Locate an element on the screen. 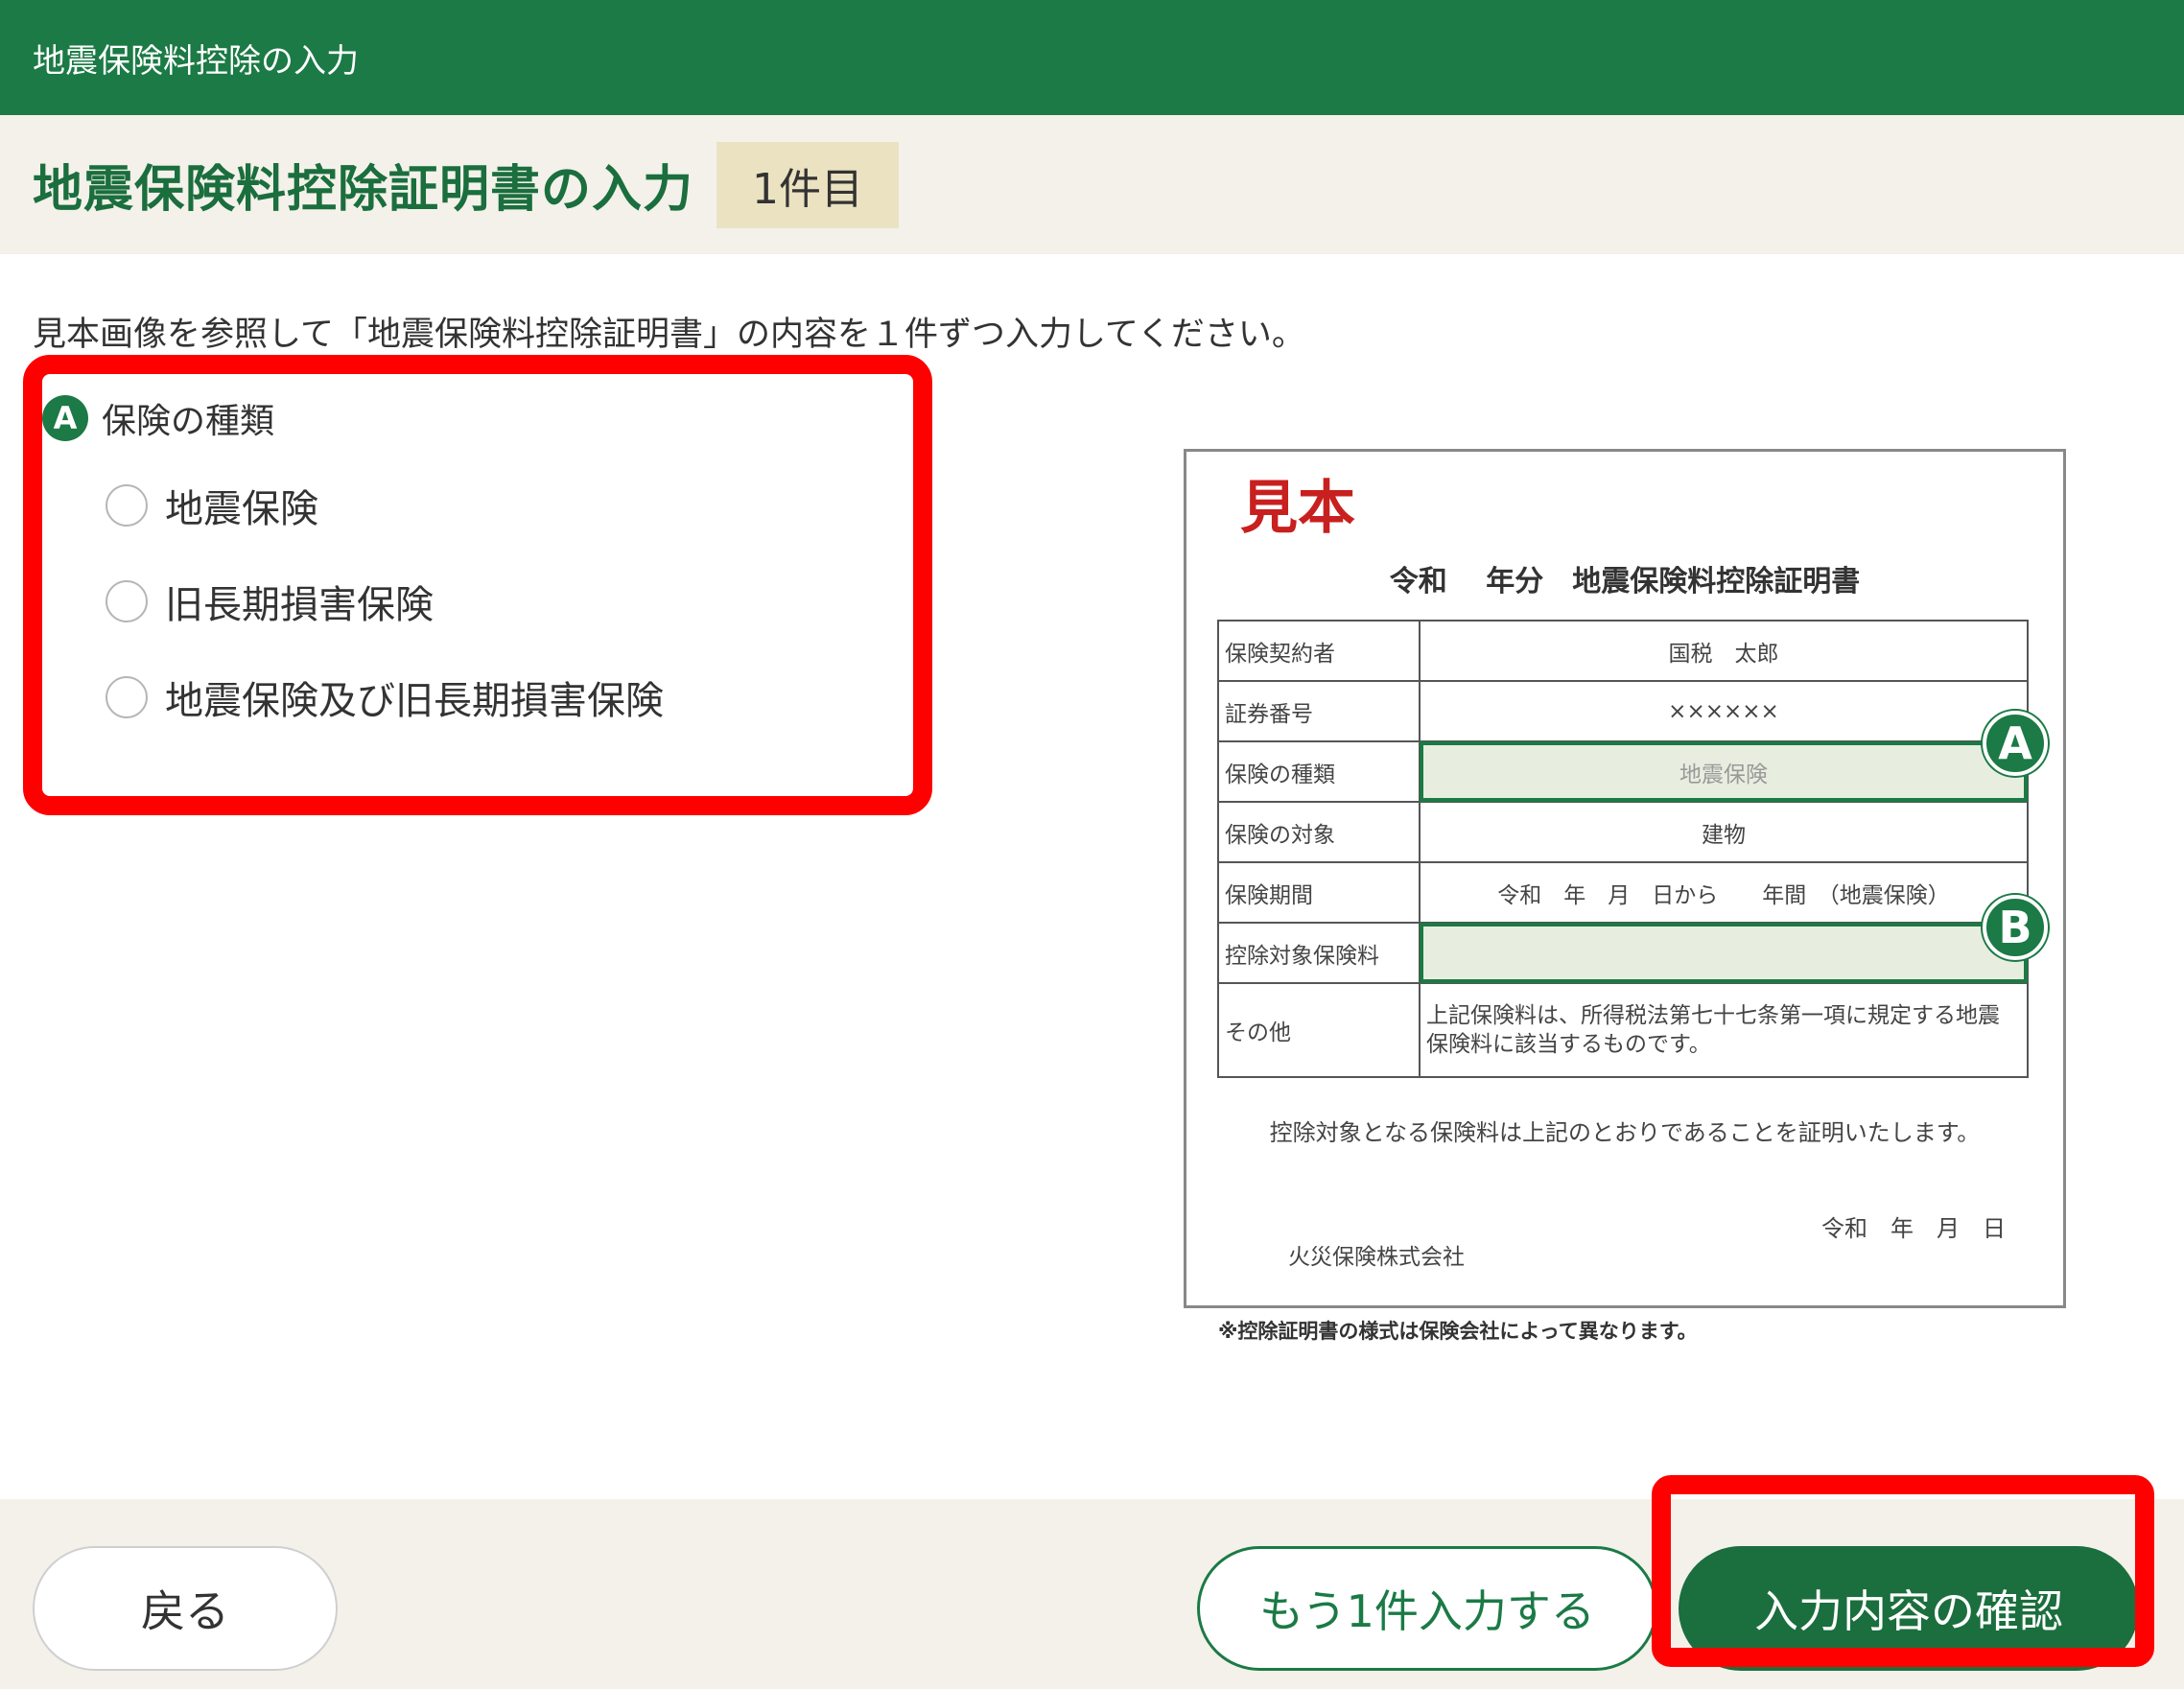 This screenshot has width=2184, height=1689. sample-company: 火災保険株式会社 is located at coordinates (1377, 1257).